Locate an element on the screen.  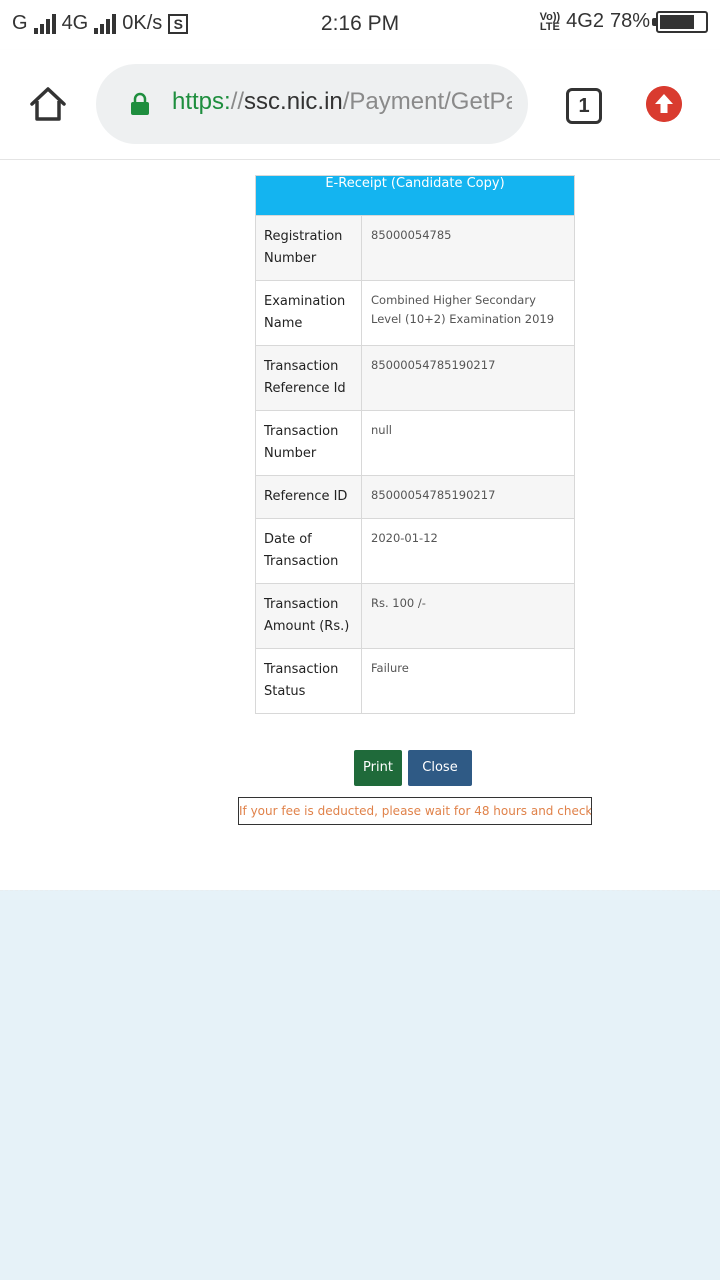
table-row: Transaction Status Failure is located at coordinates (415, 681).